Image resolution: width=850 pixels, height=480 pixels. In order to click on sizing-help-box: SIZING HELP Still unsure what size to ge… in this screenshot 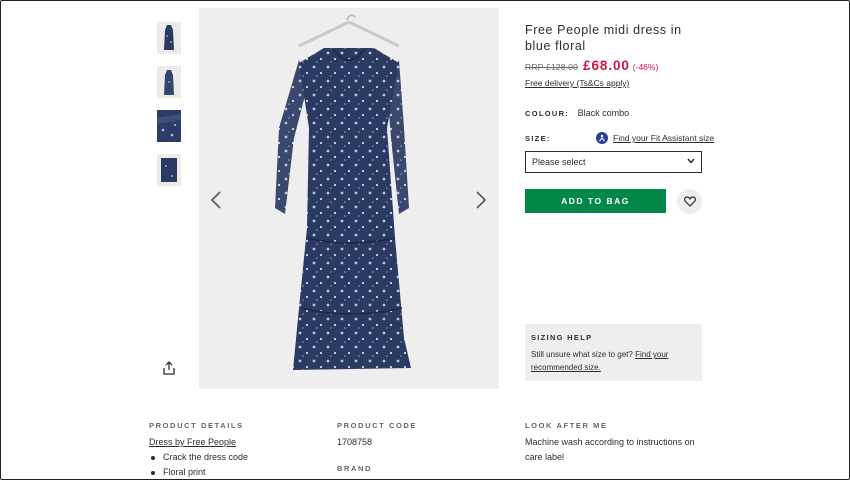, I will do `click(613, 352)`.